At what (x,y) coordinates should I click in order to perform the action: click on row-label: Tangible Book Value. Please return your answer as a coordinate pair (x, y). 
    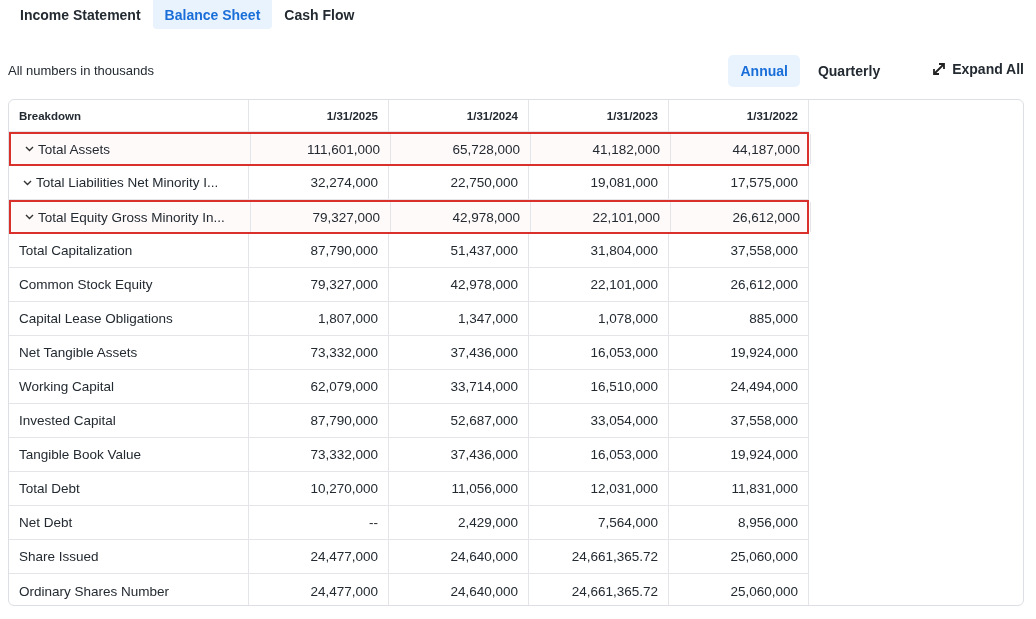
    Looking at the image, I should click on (80, 454).